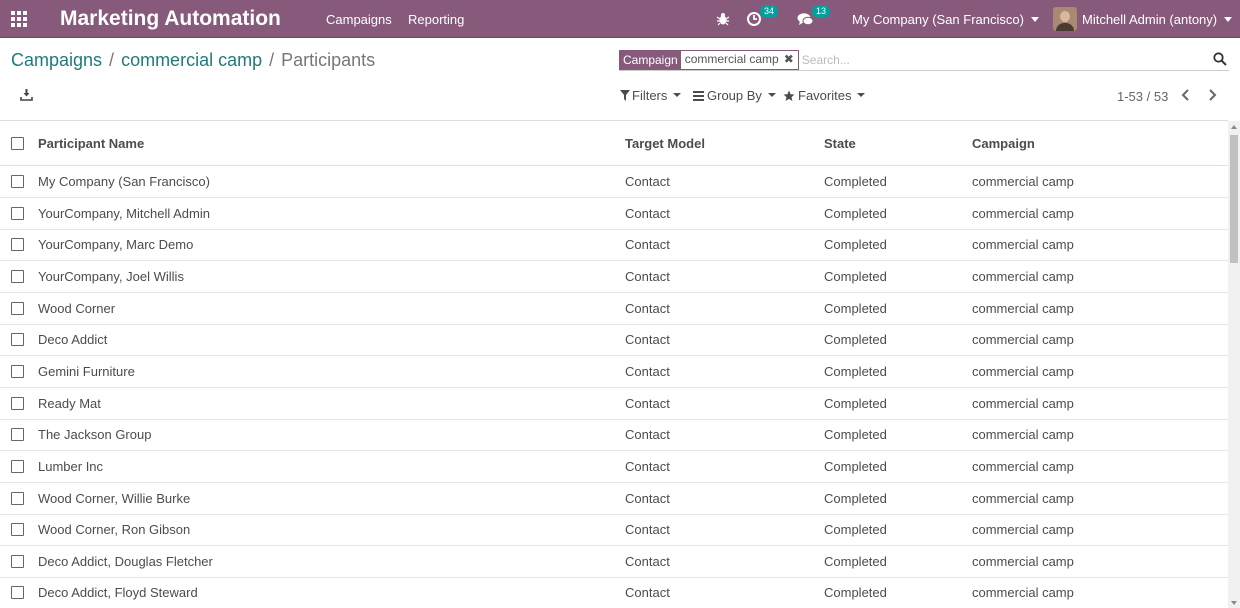 The image size is (1240, 608). Describe the element at coordinates (1186, 95) in the screenshot. I see `chevron-left-icon` at that location.